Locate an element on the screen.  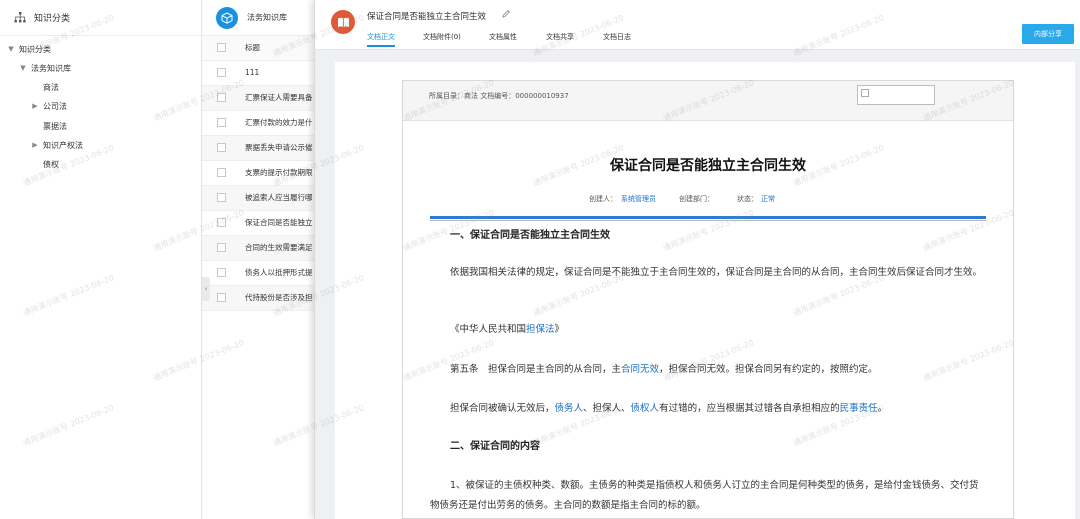
list-item: 合同的生效需要满足 is located at coordinates (258, 248).